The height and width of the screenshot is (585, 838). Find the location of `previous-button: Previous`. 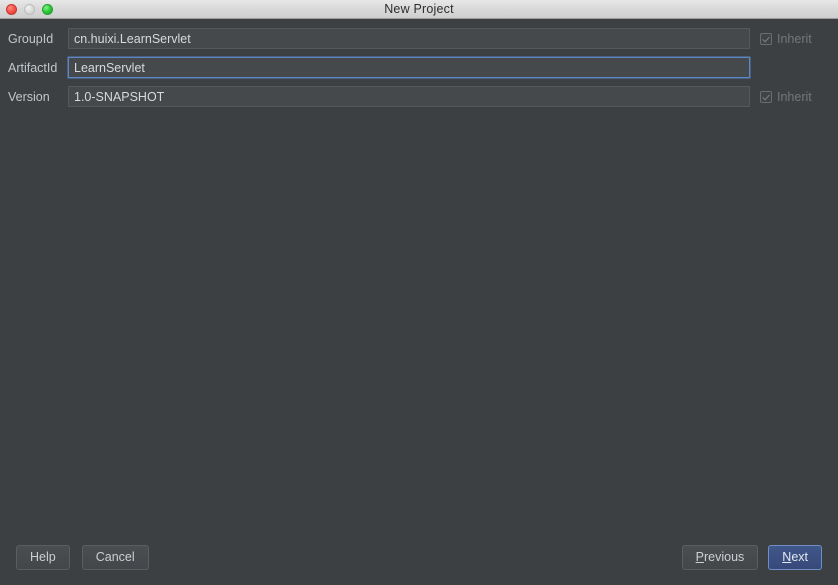

previous-button: Previous is located at coordinates (720, 557).